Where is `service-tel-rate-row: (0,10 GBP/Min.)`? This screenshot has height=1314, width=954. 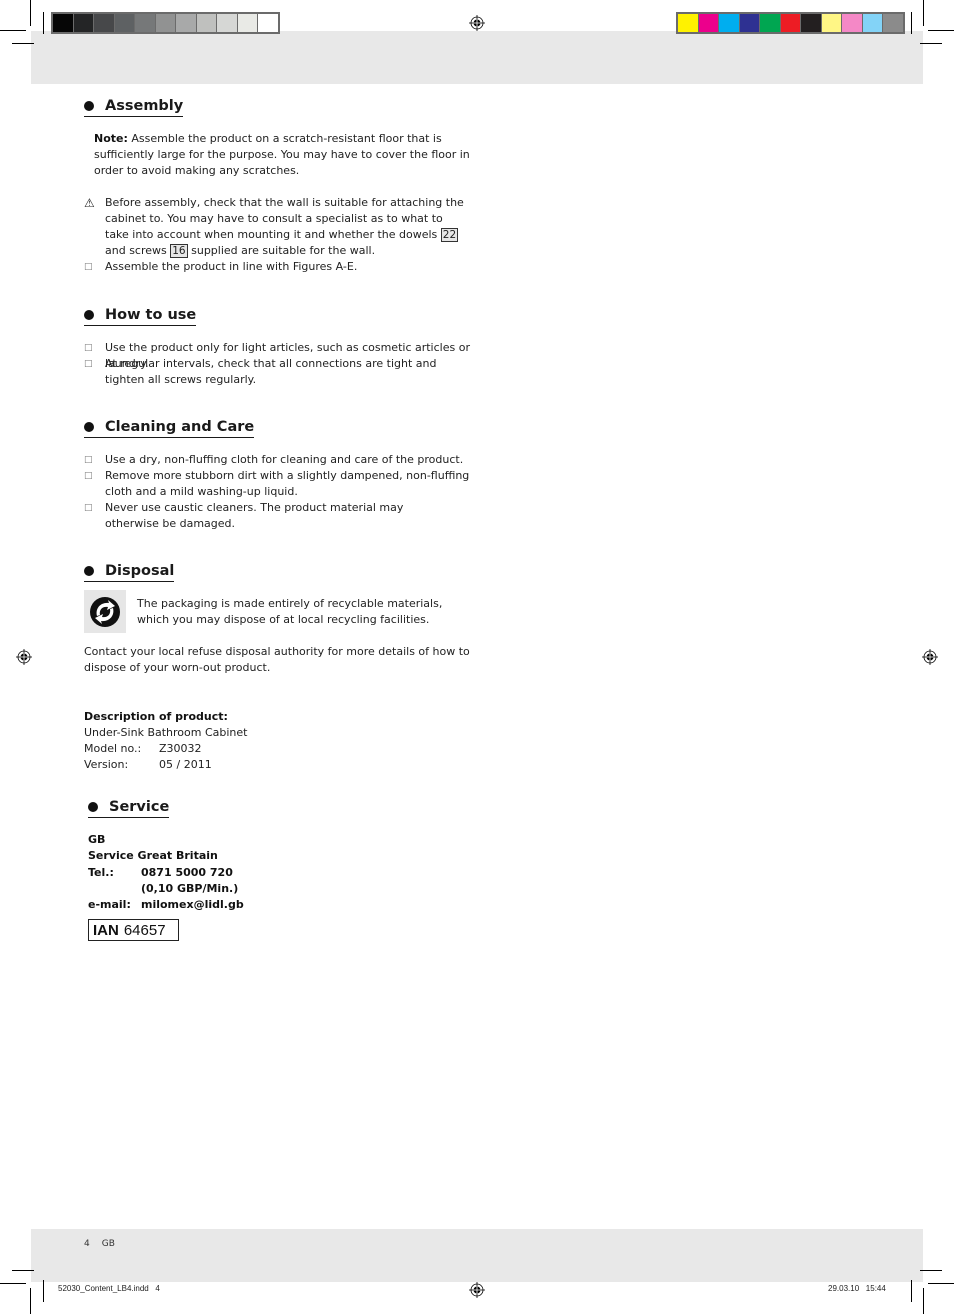 service-tel-rate-row: (0,10 GBP/Min.) is located at coordinates (163, 889).